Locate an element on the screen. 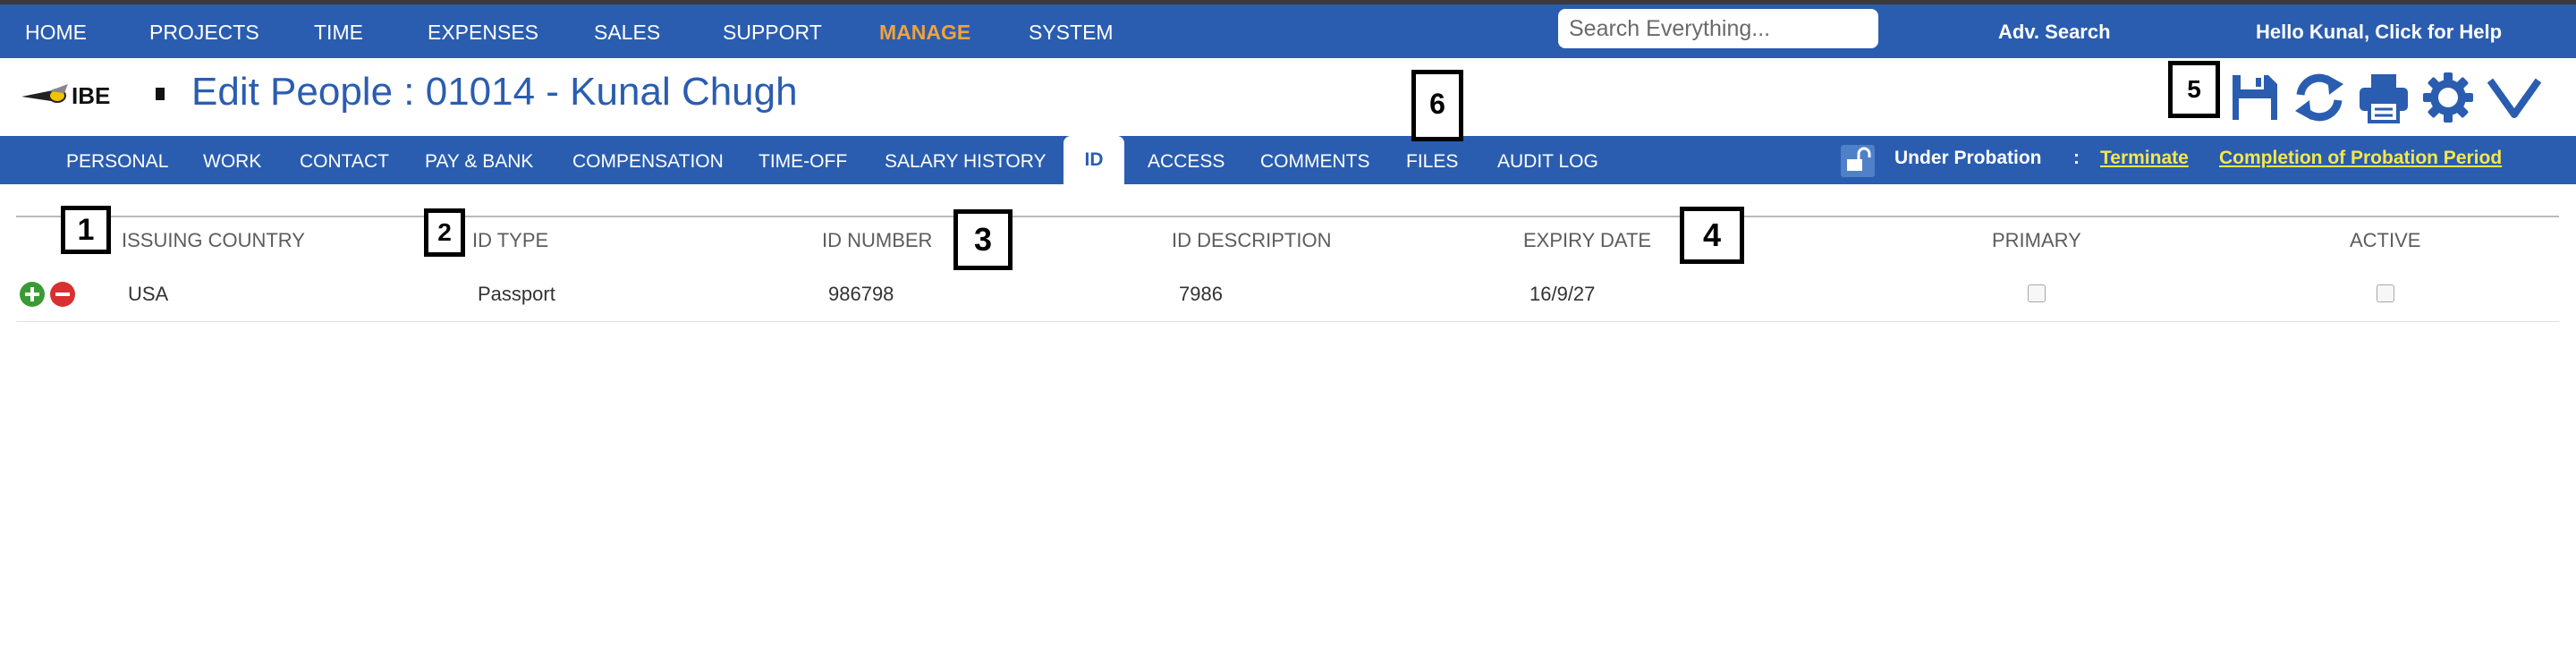 The height and width of the screenshot is (653, 2576). col-id-number: ID NUMBER is located at coordinates (877, 240).